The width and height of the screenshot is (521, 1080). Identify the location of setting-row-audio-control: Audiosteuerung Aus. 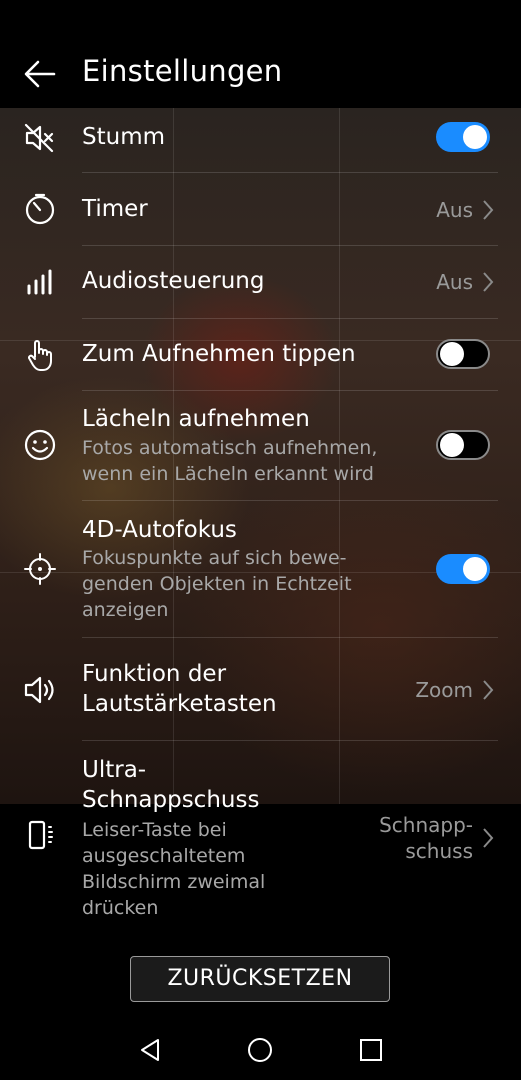
(260, 282).